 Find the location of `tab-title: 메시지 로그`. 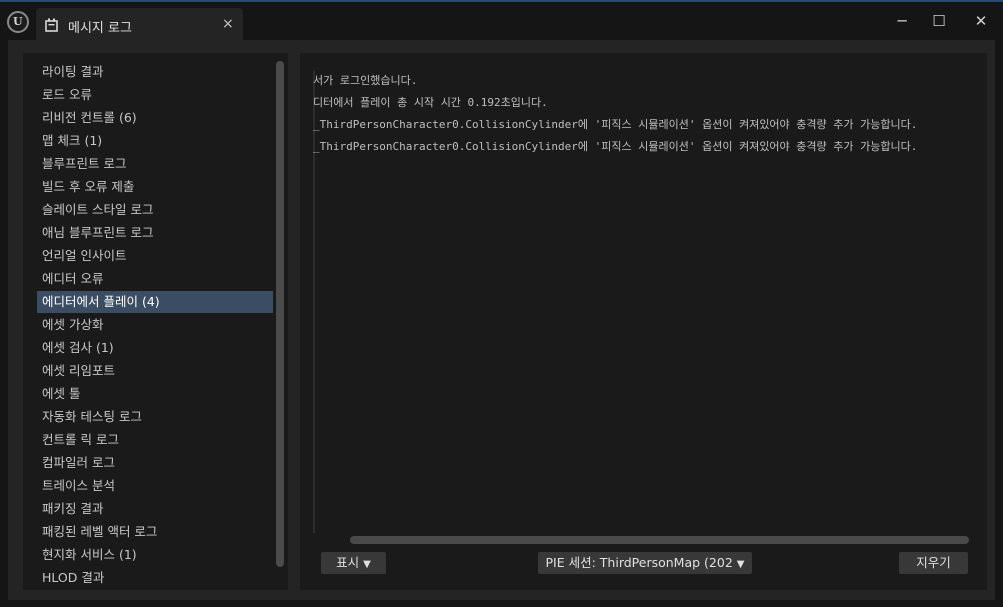

tab-title: 메시지 로그 is located at coordinates (100, 28).